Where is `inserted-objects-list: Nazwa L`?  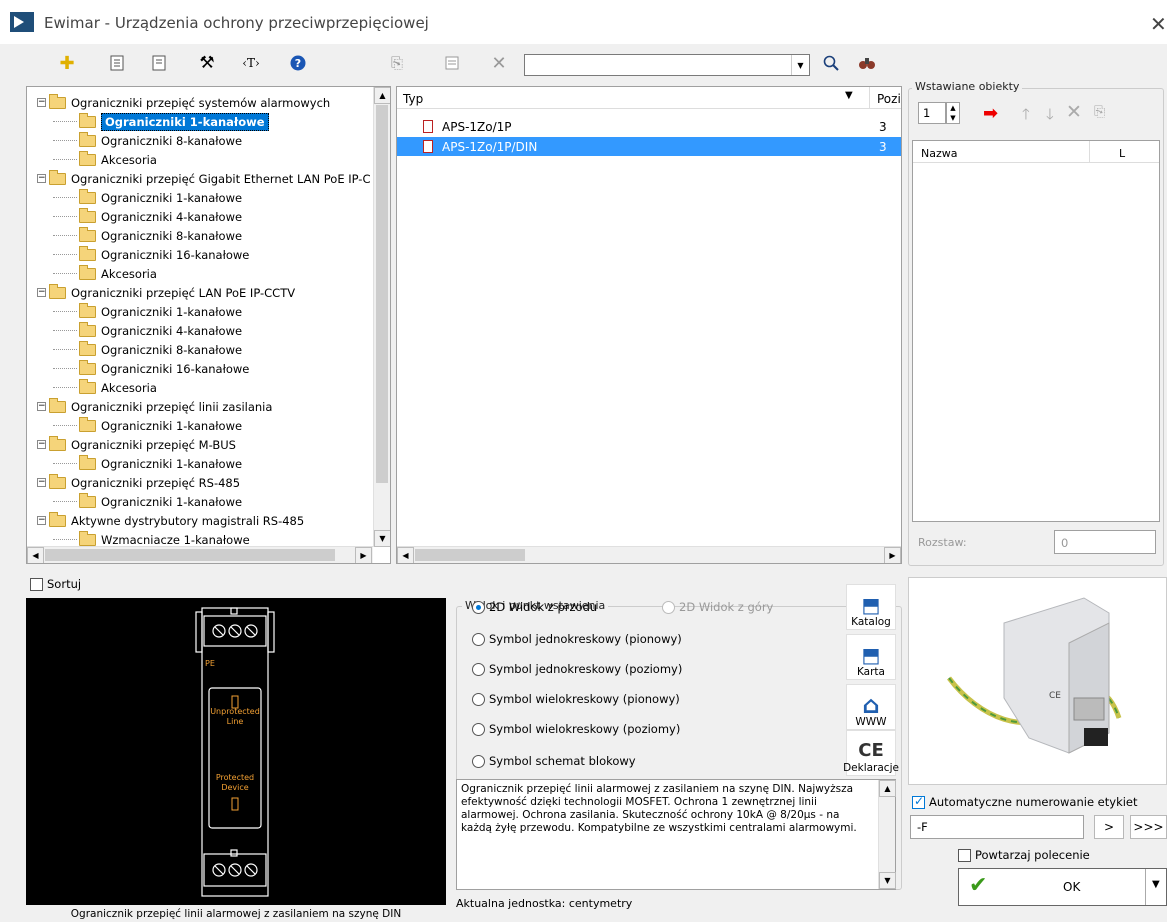 inserted-objects-list: Nazwa L is located at coordinates (1036, 331).